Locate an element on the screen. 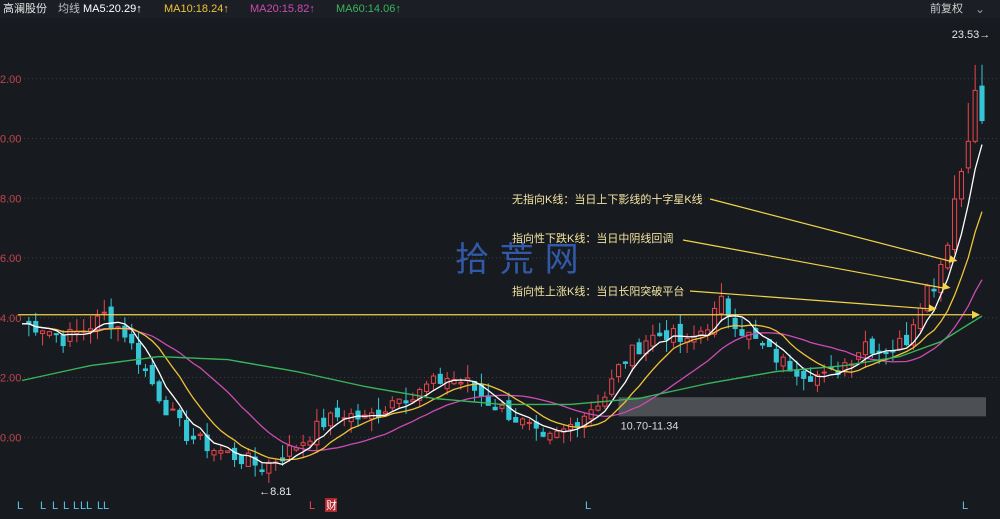  y-tick-label: 8.00 is located at coordinates (10, 199).